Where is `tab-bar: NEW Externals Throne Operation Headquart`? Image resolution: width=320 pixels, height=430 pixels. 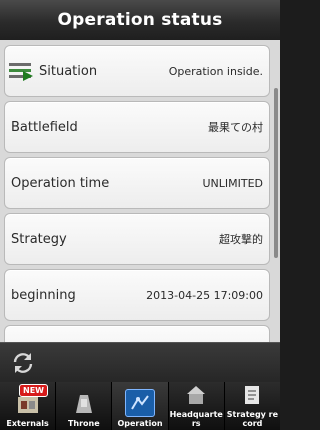
tab-bar: NEW Externals Throne Operation Headquart is located at coordinates (140, 406).